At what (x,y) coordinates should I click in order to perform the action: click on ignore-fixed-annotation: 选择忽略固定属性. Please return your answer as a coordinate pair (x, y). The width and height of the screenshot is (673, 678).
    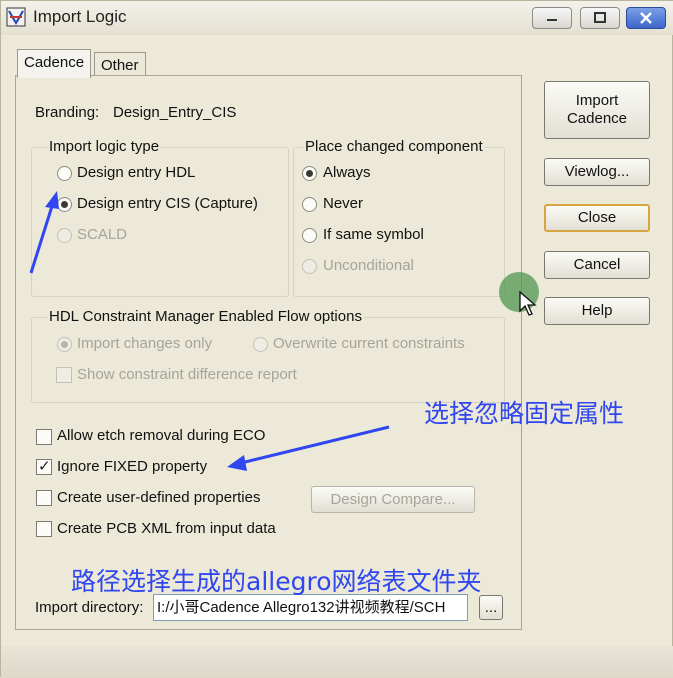
    Looking at the image, I should click on (524, 413).